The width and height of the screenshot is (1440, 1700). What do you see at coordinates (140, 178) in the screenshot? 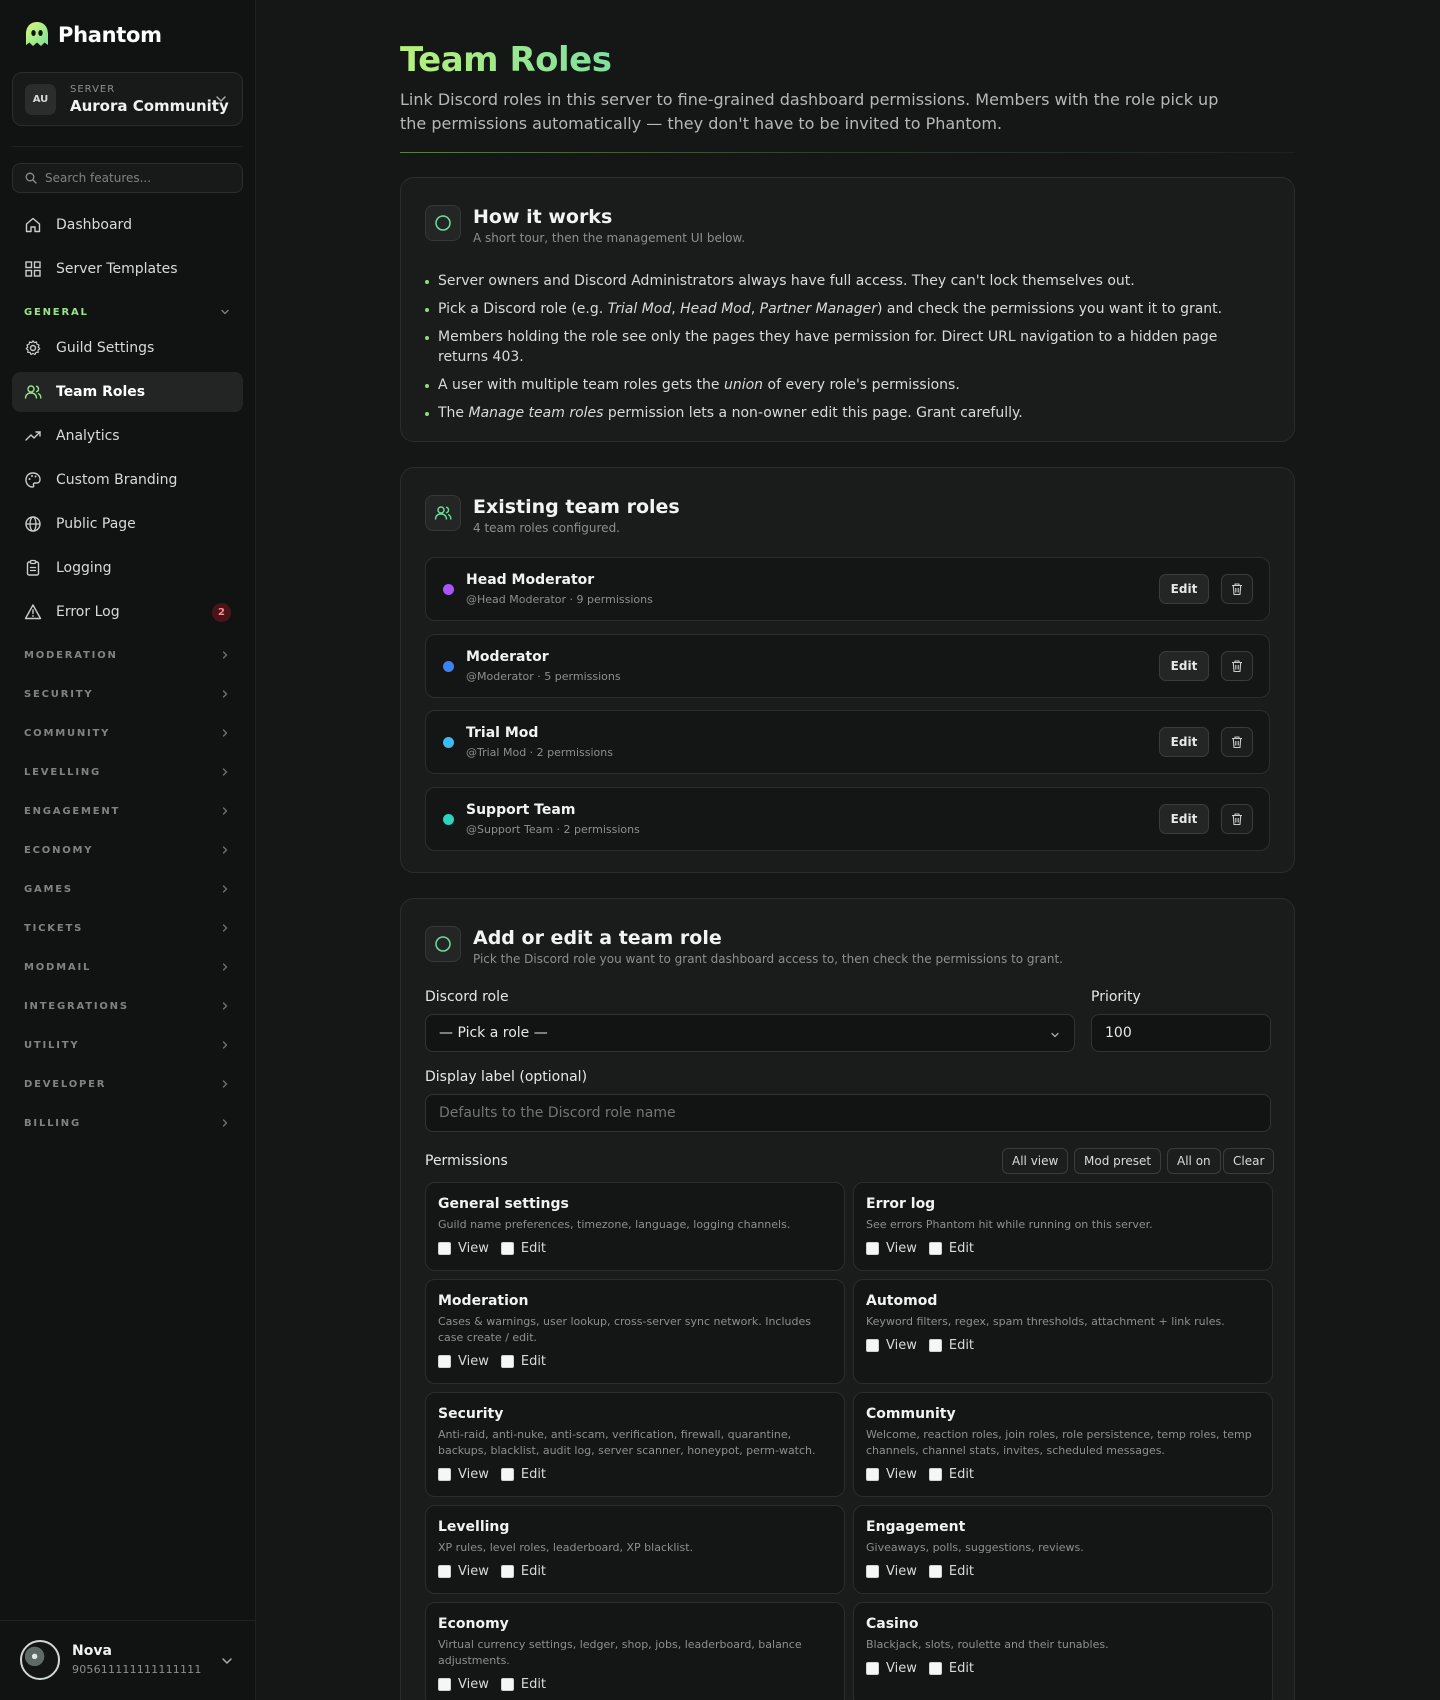
I see `search-input` at bounding box center [140, 178].